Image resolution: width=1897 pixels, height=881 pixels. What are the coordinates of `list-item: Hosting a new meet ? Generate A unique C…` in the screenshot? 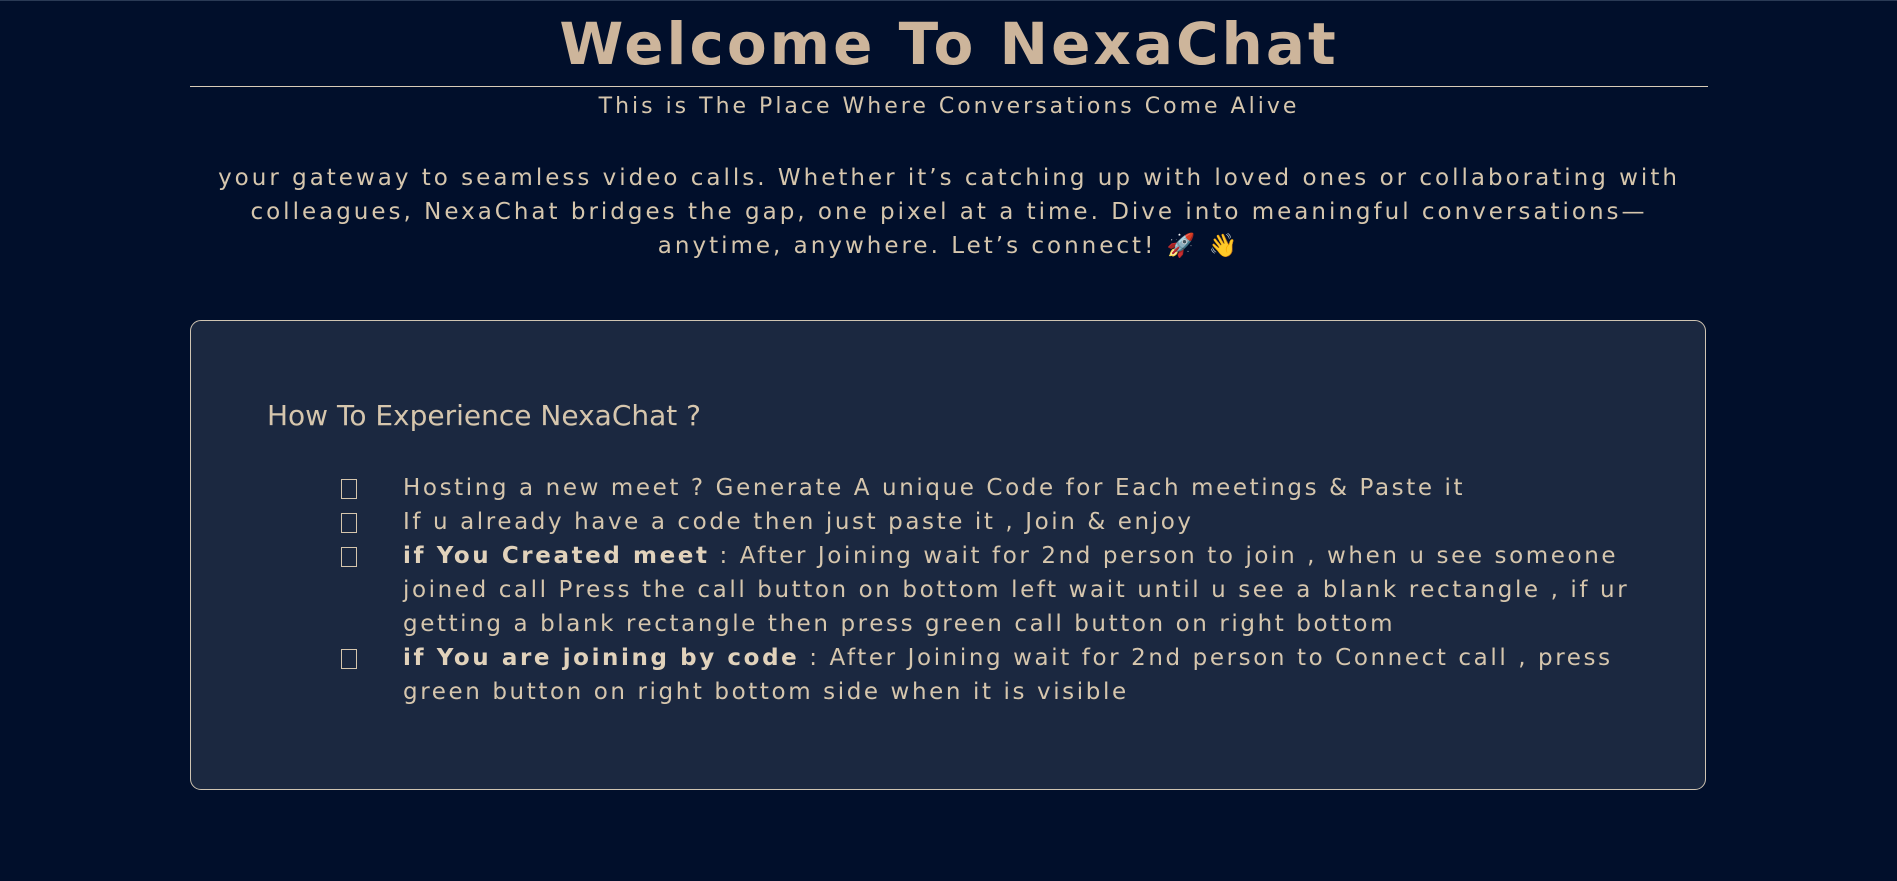 It's located at (948, 488).